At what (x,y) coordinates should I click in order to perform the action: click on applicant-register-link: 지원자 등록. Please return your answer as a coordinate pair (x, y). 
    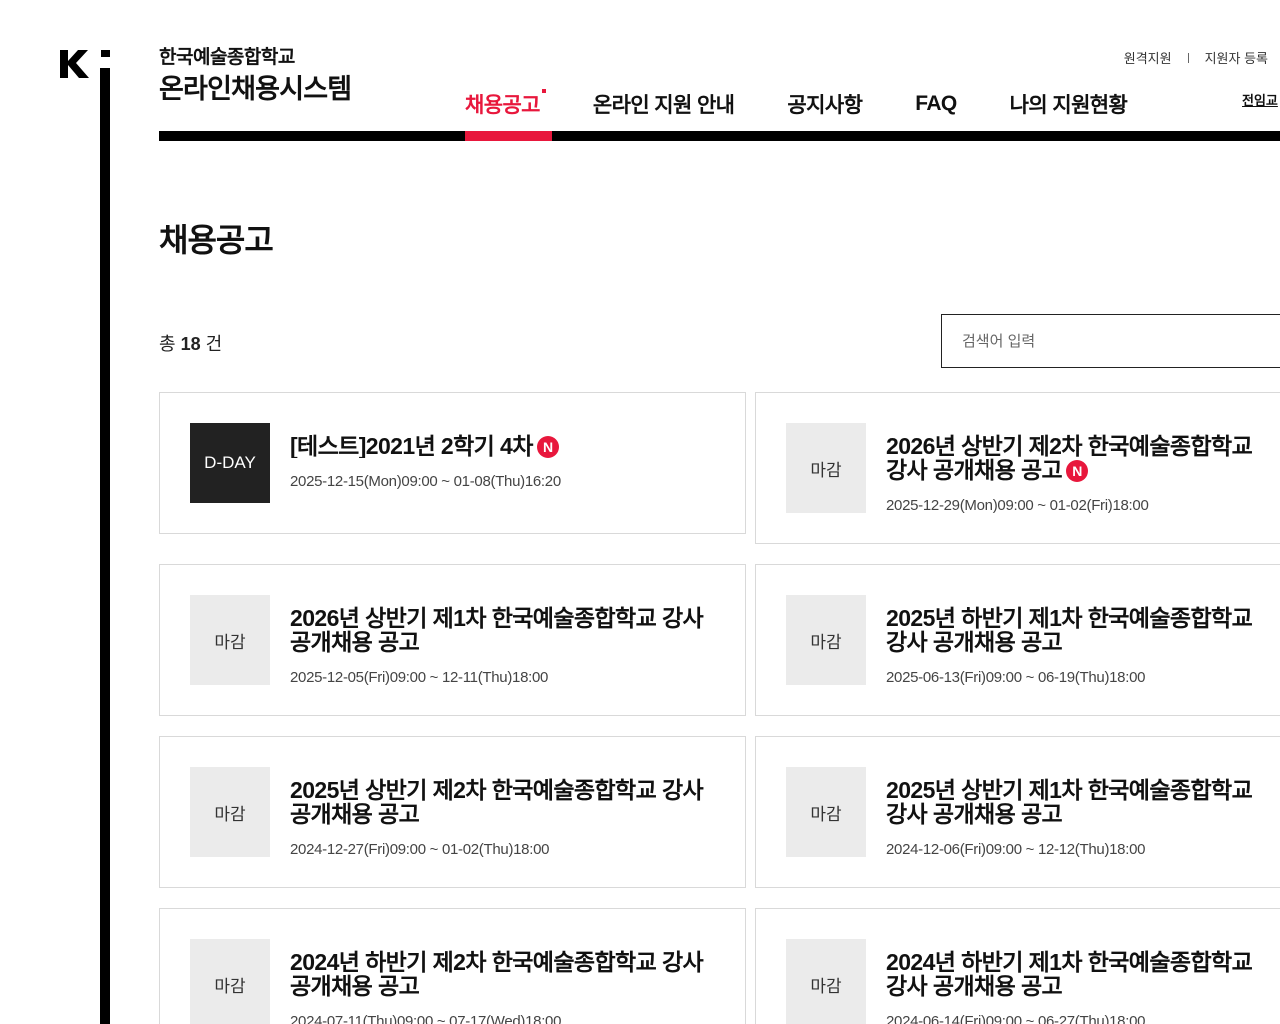
    Looking at the image, I should click on (1236, 57).